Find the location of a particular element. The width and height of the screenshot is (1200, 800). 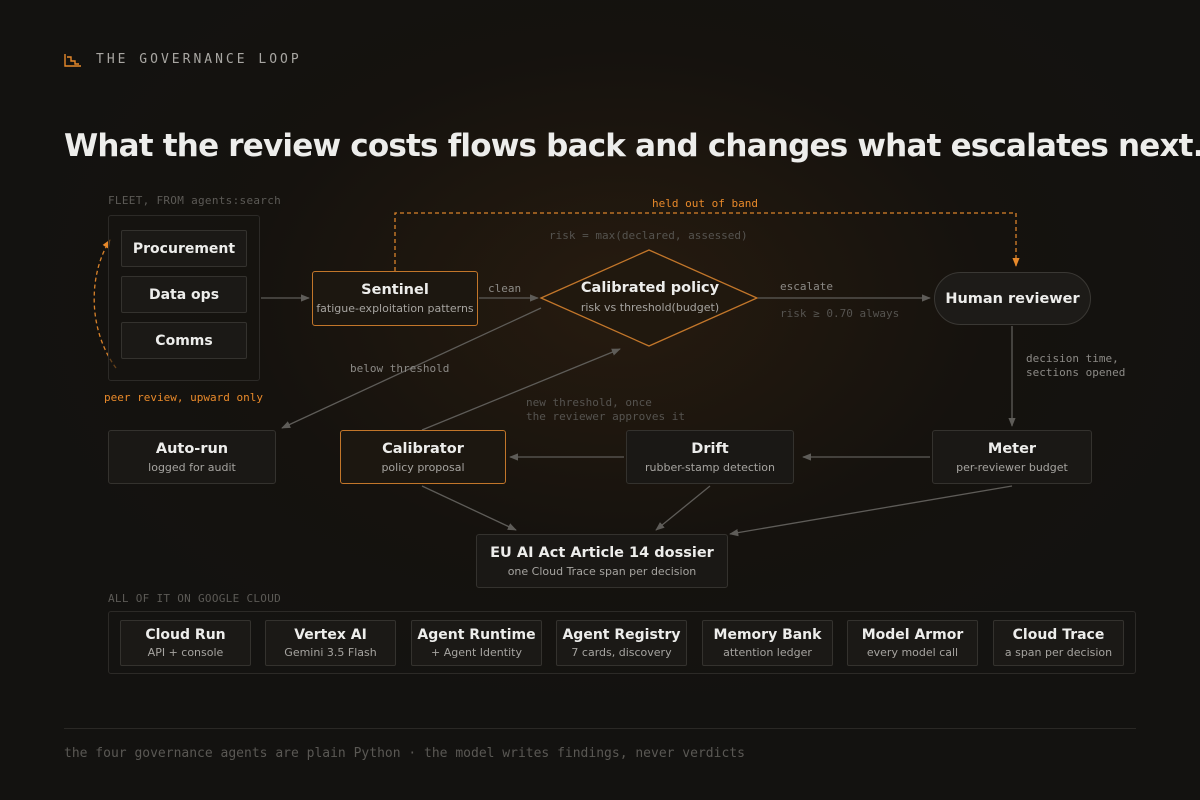

service-memory-bank: Memory Bank attention ledger is located at coordinates (767, 643).